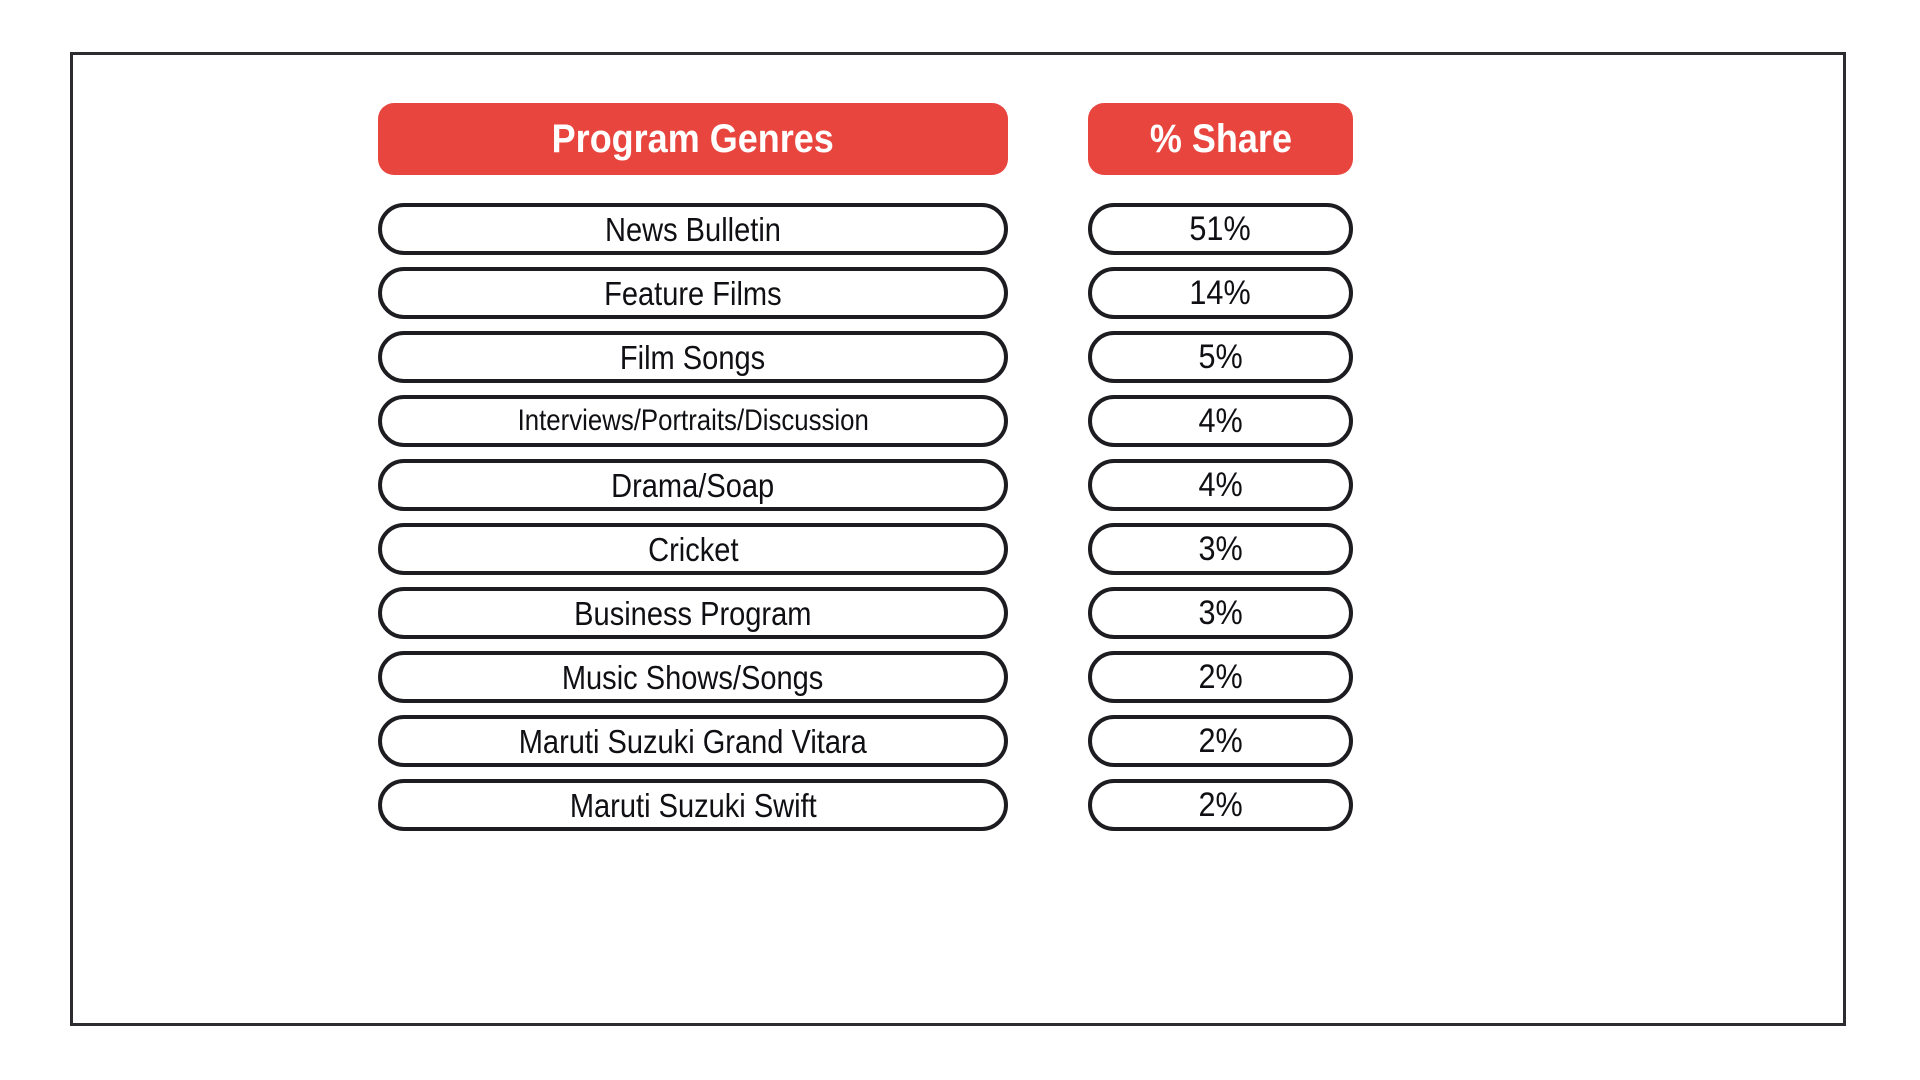  I want to click on genre-cell-label: Maruti Suzuki Grand Vitara, so click(693, 741).